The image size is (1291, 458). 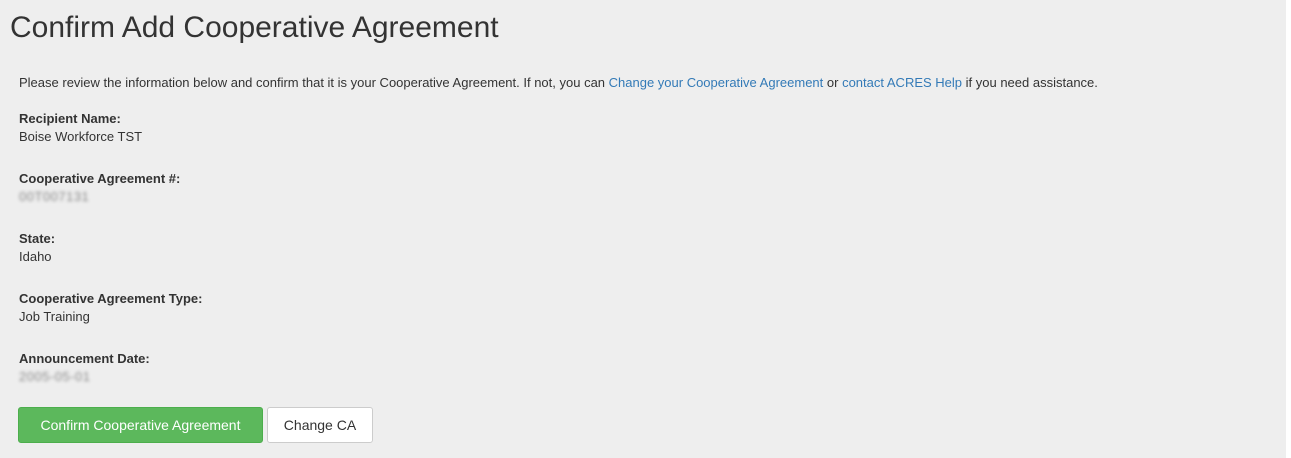 What do you see at coordinates (254, 27) in the screenshot?
I see `page-title: Confirm Add Cooperative Agreement` at bounding box center [254, 27].